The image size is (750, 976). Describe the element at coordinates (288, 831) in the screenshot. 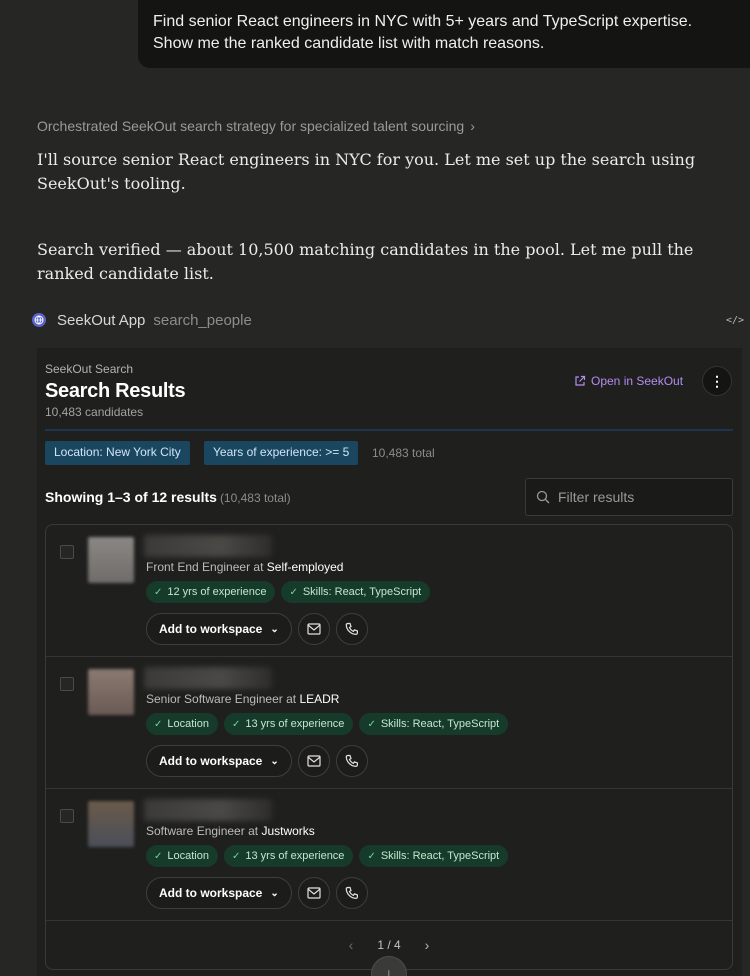

I see `candidate-company: Justworks` at that location.